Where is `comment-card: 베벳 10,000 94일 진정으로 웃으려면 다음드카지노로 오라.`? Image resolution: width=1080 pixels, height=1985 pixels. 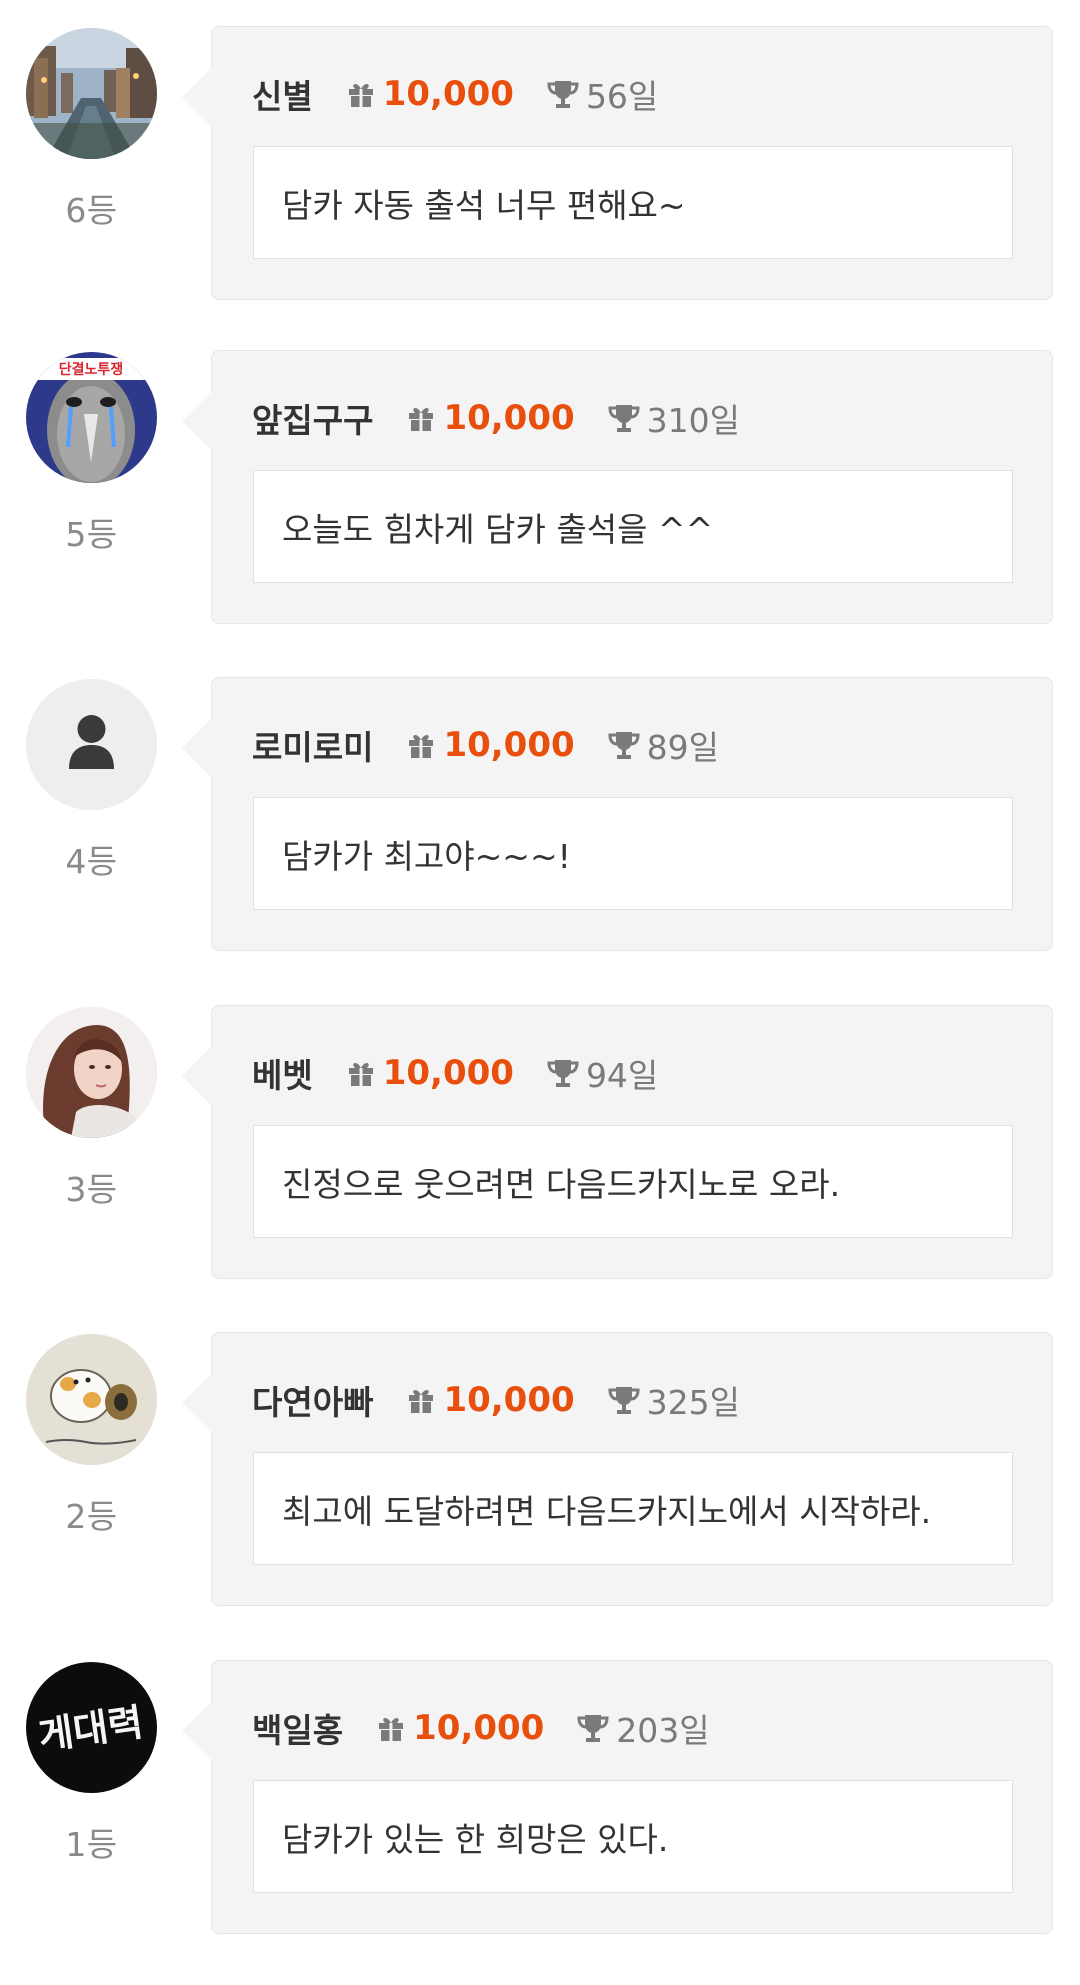
comment-card: 베벳 10,000 94일 진정으로 웃으려면 다음드카지노로 오라. is located at coordinates (617, 1142).